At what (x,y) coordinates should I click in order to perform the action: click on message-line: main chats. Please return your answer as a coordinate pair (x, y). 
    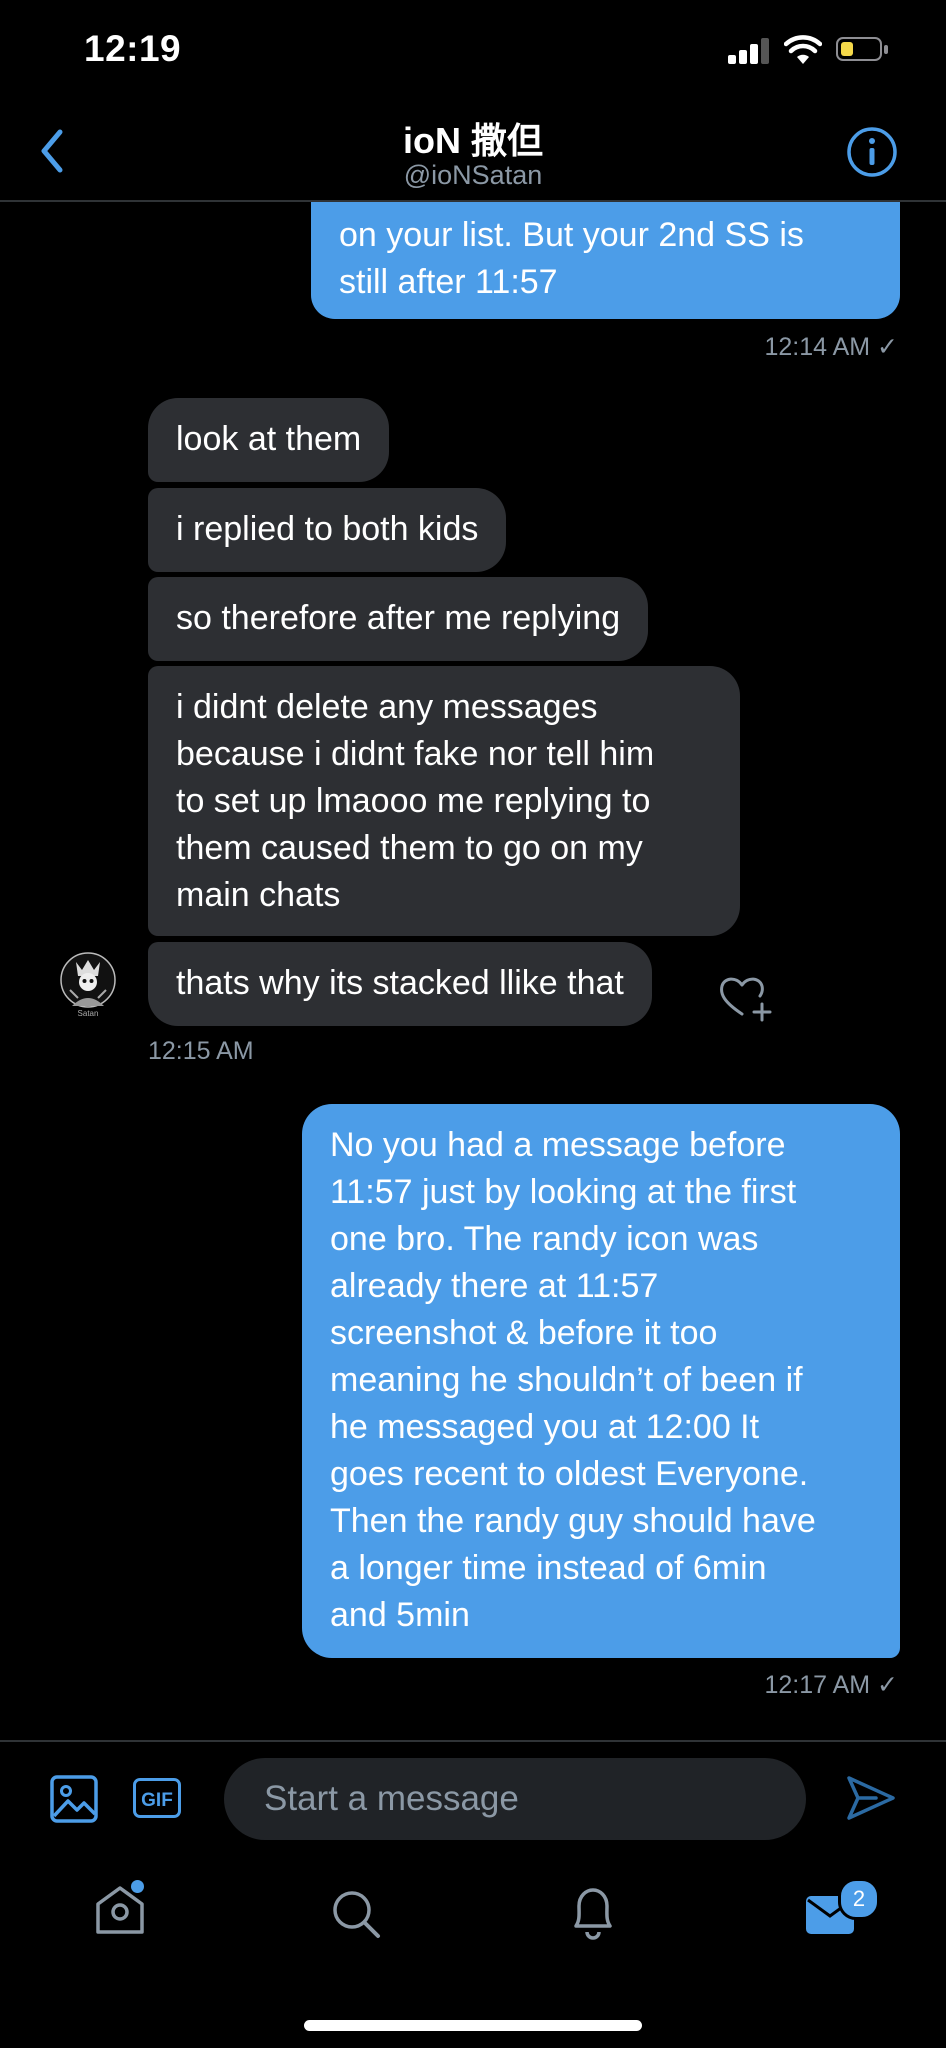
    Looking at the image, I should click on (258, 895).